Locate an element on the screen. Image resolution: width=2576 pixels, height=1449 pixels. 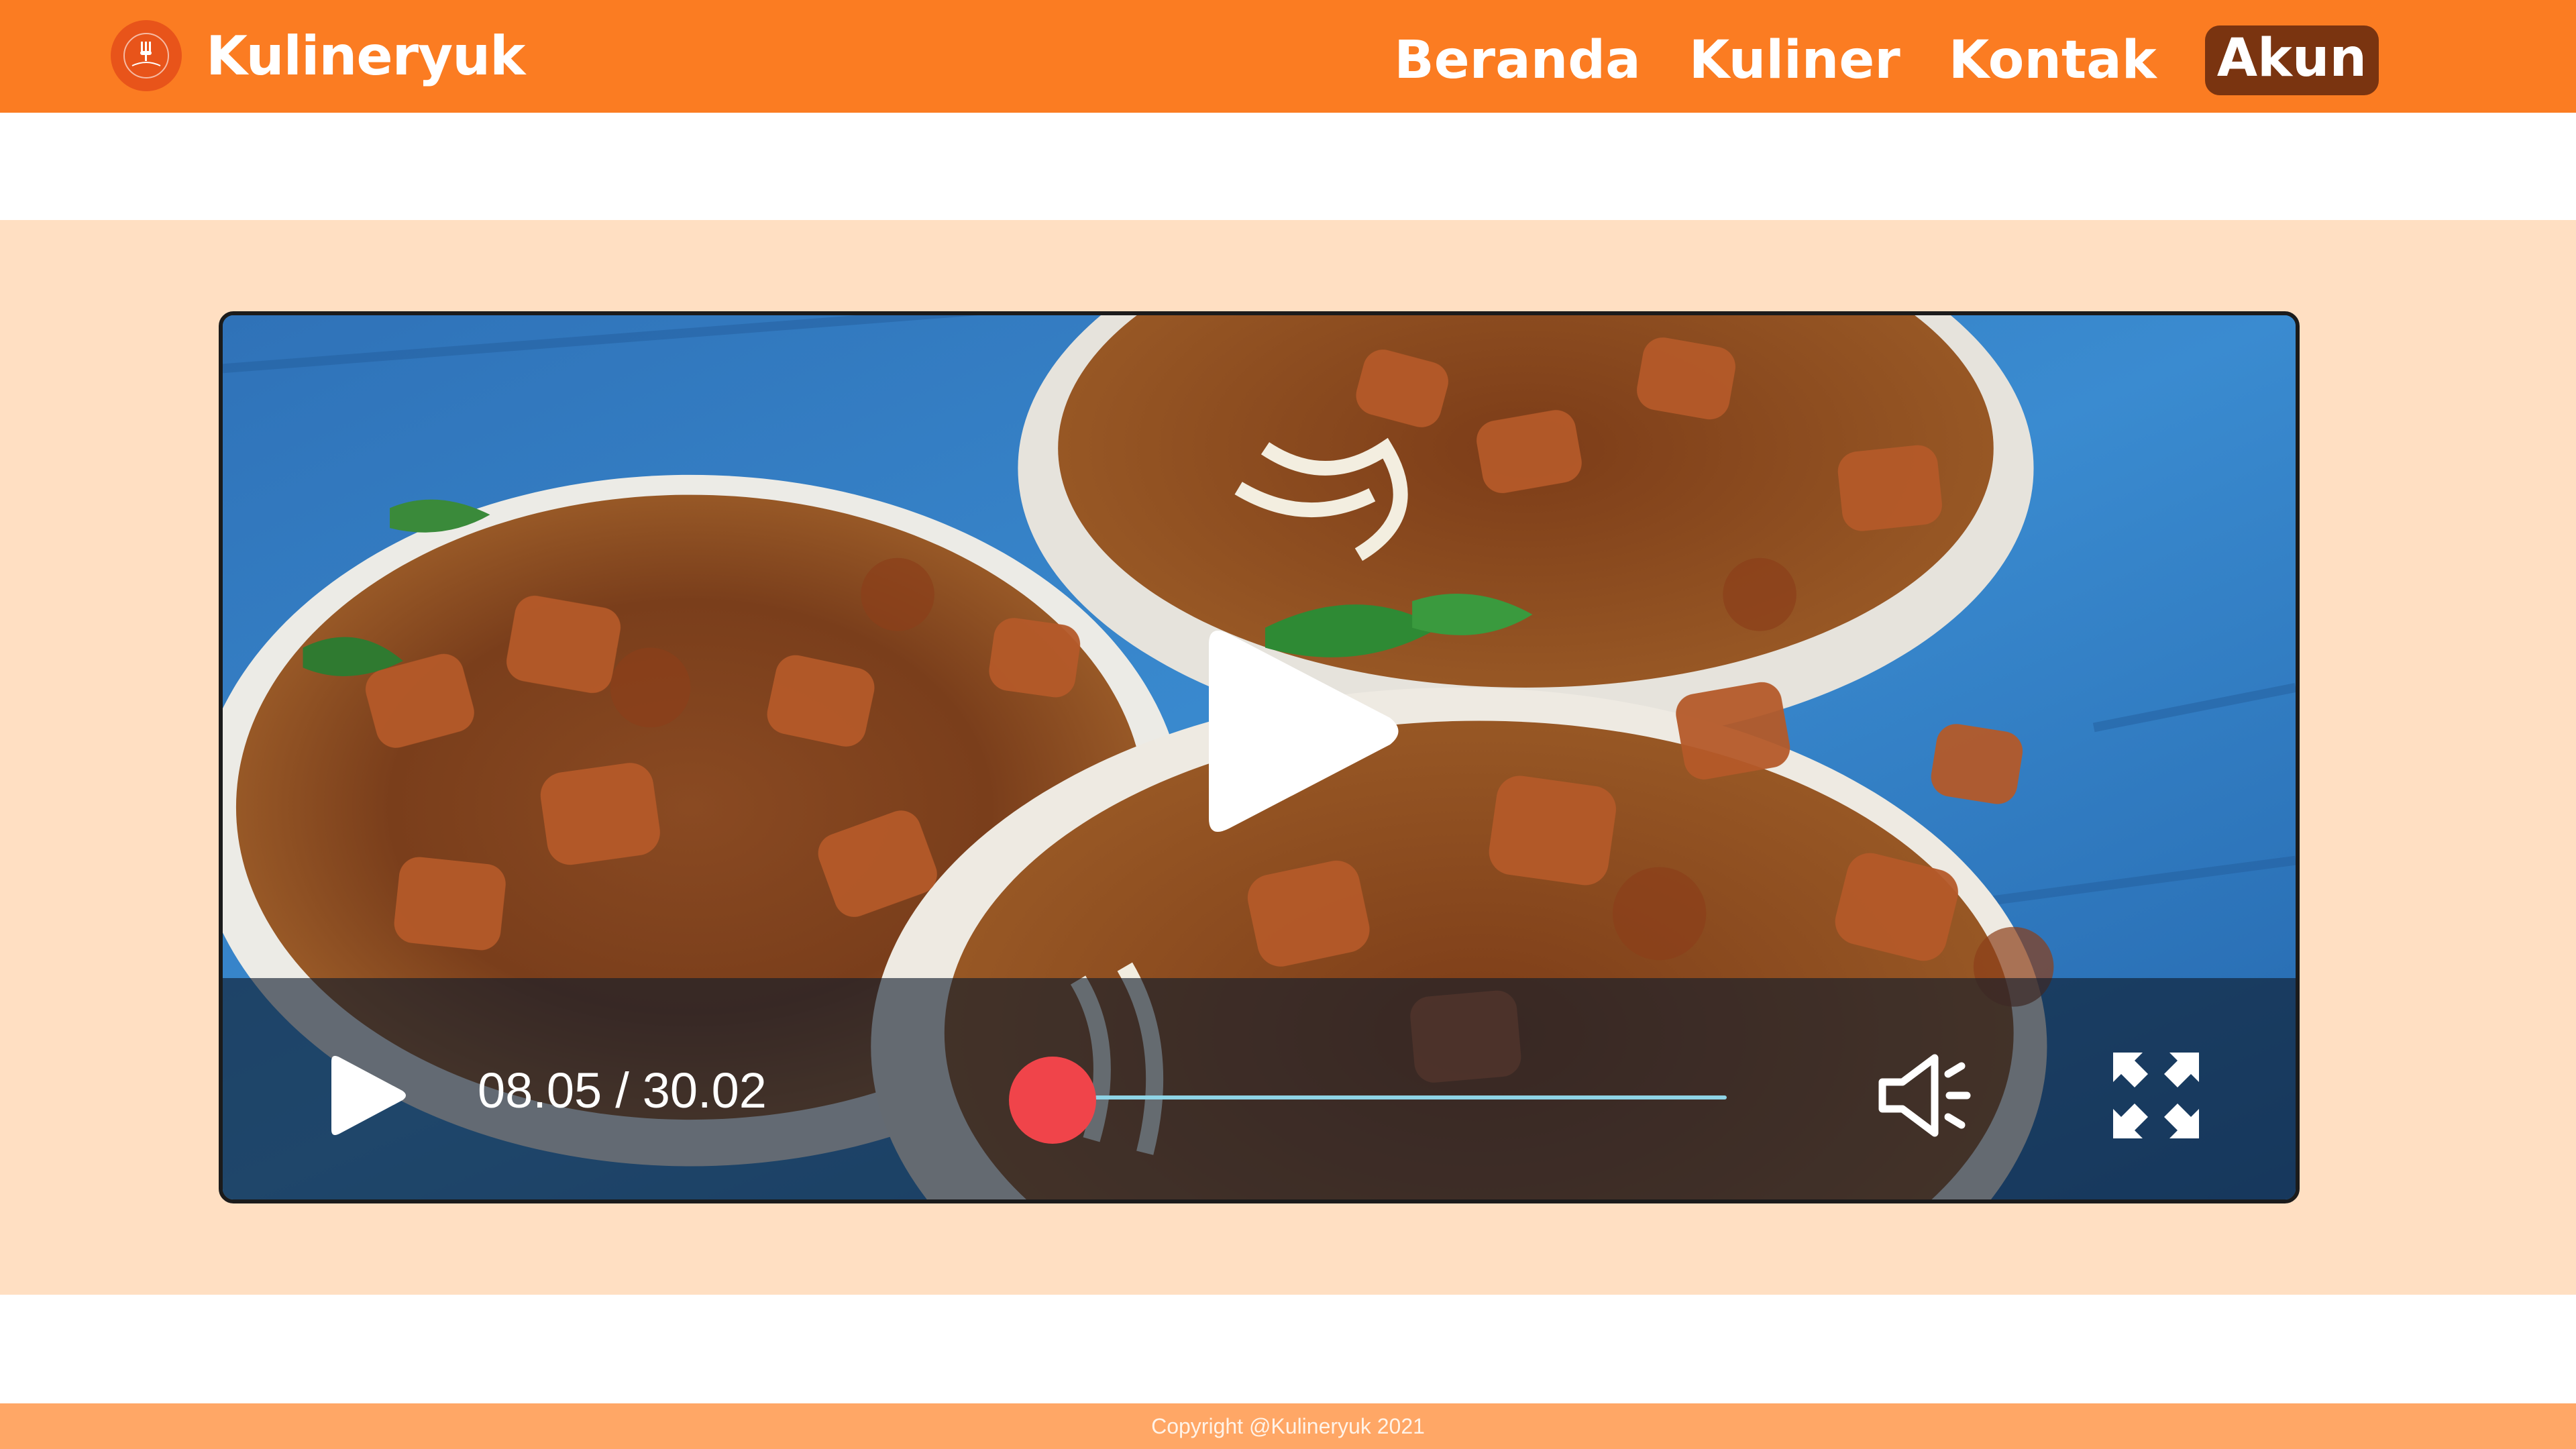
fullscreen-icon is located at coordinates (2156, 1095).